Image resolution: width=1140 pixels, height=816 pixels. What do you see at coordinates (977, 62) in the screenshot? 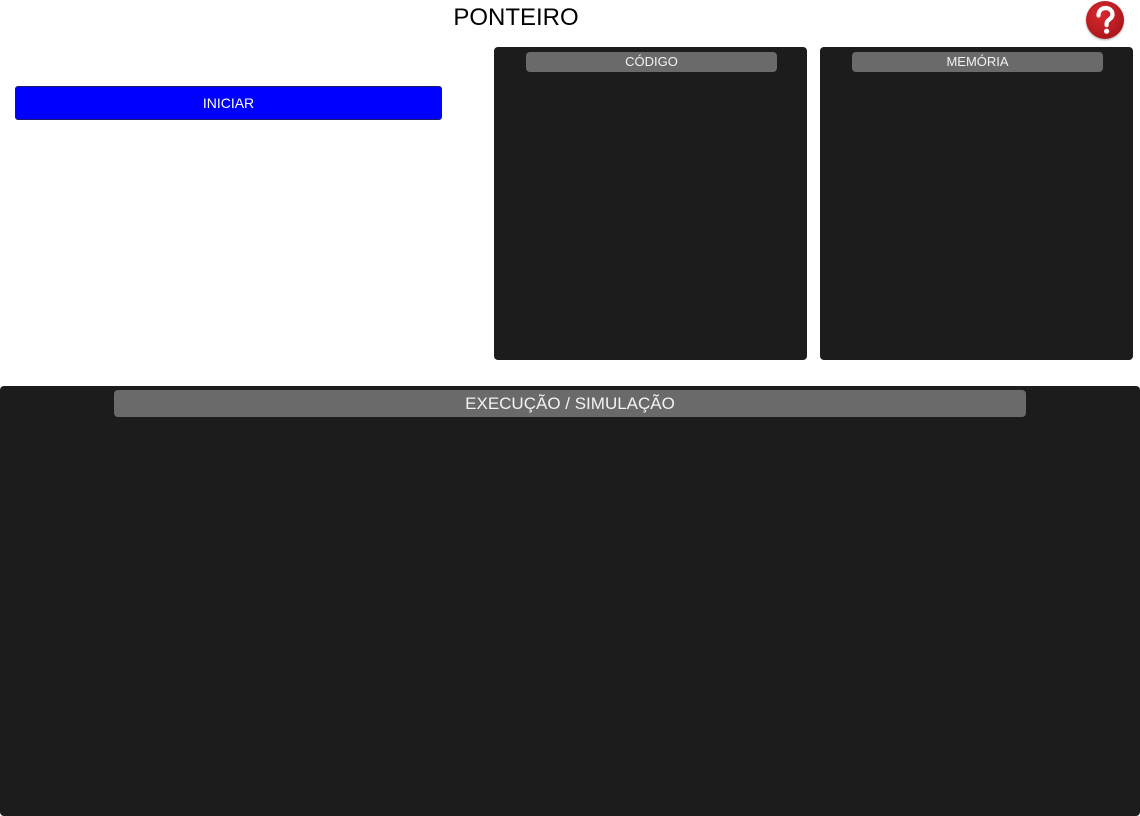
I see `memory-panel-header: MEMÓRIA` at bounding box center [977, 62].